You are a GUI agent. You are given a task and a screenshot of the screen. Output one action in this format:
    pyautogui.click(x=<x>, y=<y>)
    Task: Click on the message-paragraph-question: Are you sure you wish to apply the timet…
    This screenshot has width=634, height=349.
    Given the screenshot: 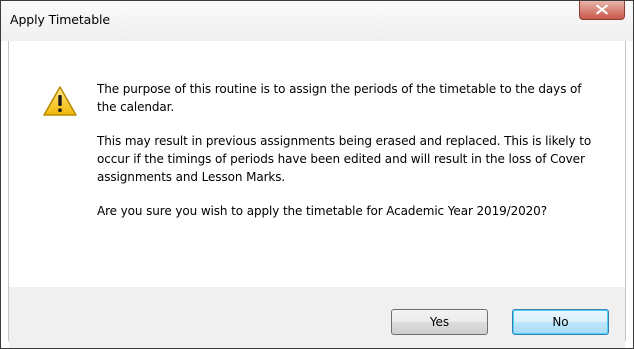 What is the action you would take?
    pyautogui.click(x=322, y=211)
    